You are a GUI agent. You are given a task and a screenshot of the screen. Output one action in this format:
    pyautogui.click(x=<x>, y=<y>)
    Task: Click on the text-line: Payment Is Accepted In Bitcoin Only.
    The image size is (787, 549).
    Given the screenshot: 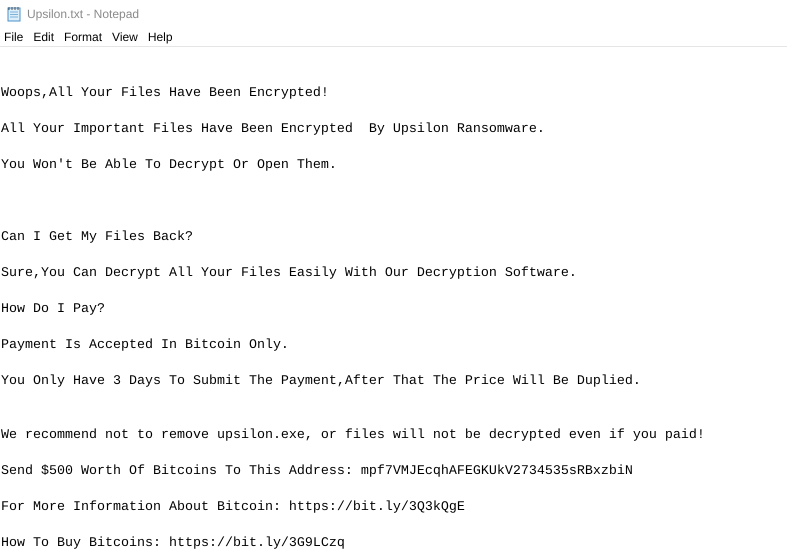 What is the action you would take?
    pyautogui.click(x=145, y=346)
    